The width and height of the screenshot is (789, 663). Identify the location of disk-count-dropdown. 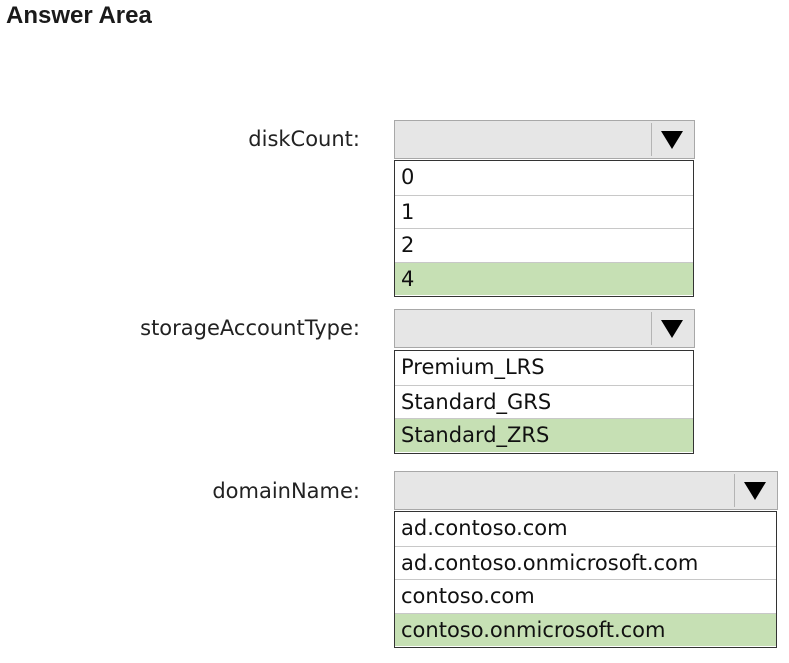
(544, 139).